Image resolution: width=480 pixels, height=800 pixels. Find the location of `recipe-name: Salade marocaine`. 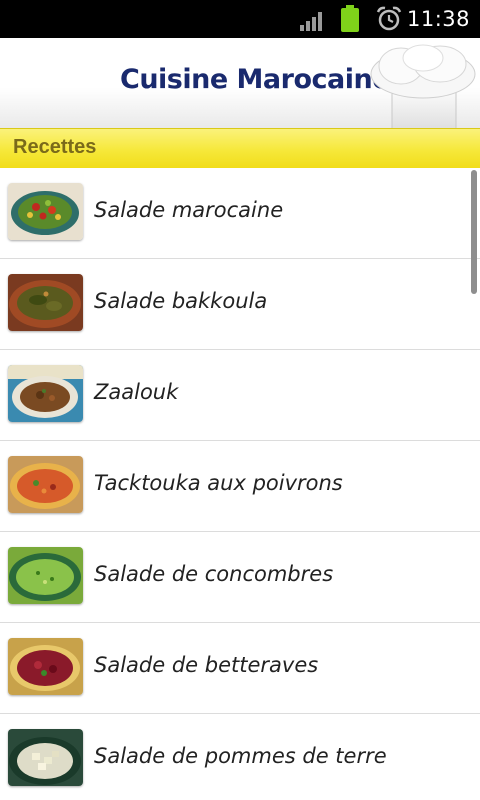

recipe-name: Salade marocaine is located at coordinates (189, 210).